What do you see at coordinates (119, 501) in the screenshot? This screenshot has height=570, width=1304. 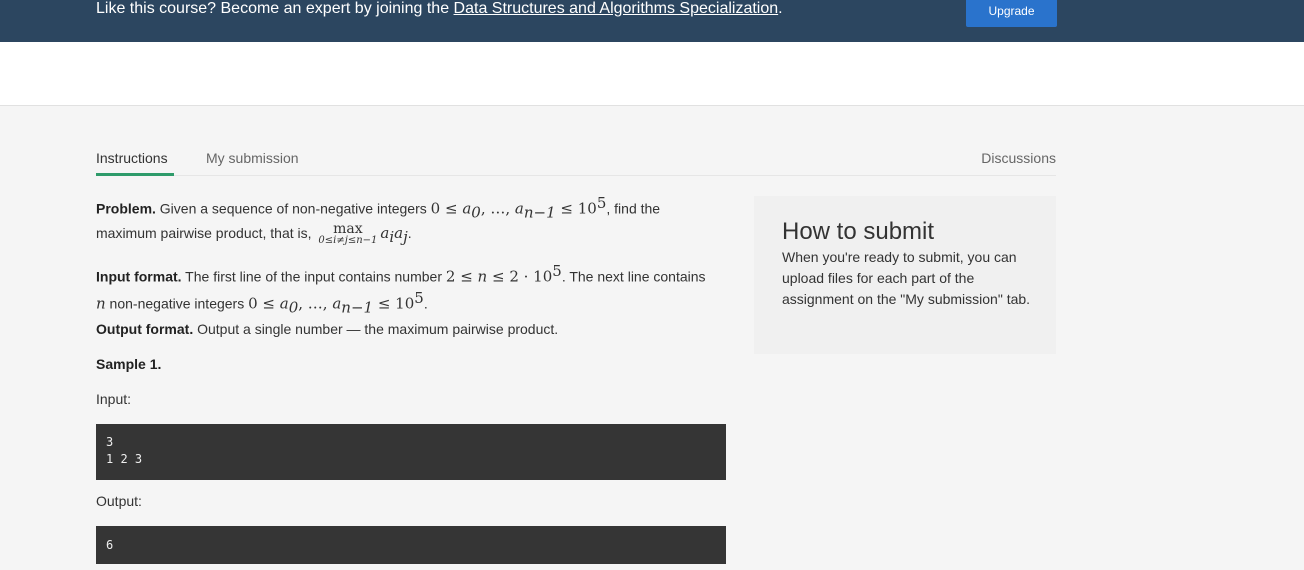 I see `sample-output-label: Output:` at bounding box center [119, 501].